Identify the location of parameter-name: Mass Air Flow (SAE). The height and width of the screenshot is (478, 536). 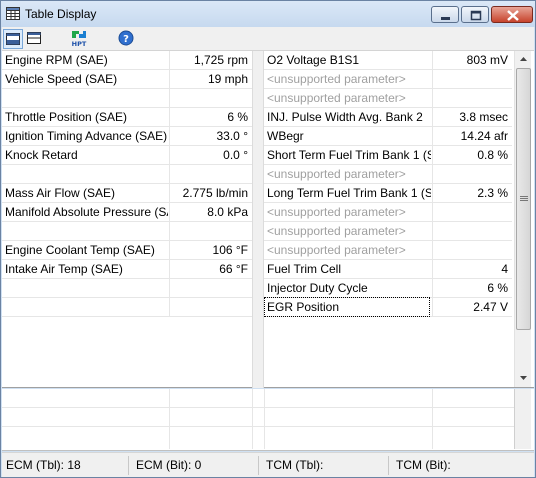
(60, 193).